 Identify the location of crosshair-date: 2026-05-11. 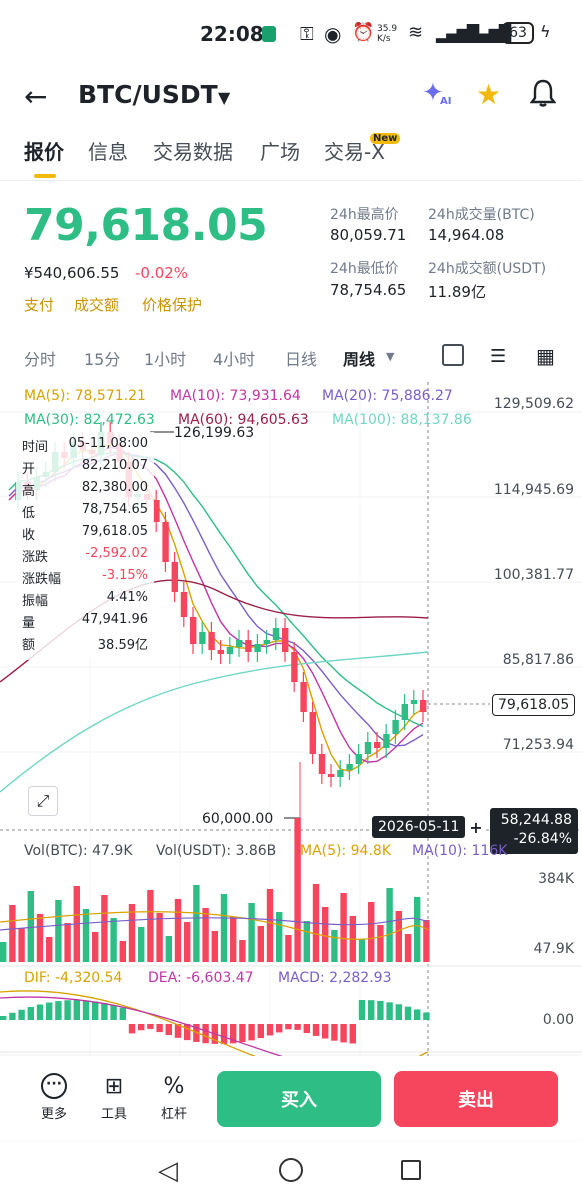
(419, 827).